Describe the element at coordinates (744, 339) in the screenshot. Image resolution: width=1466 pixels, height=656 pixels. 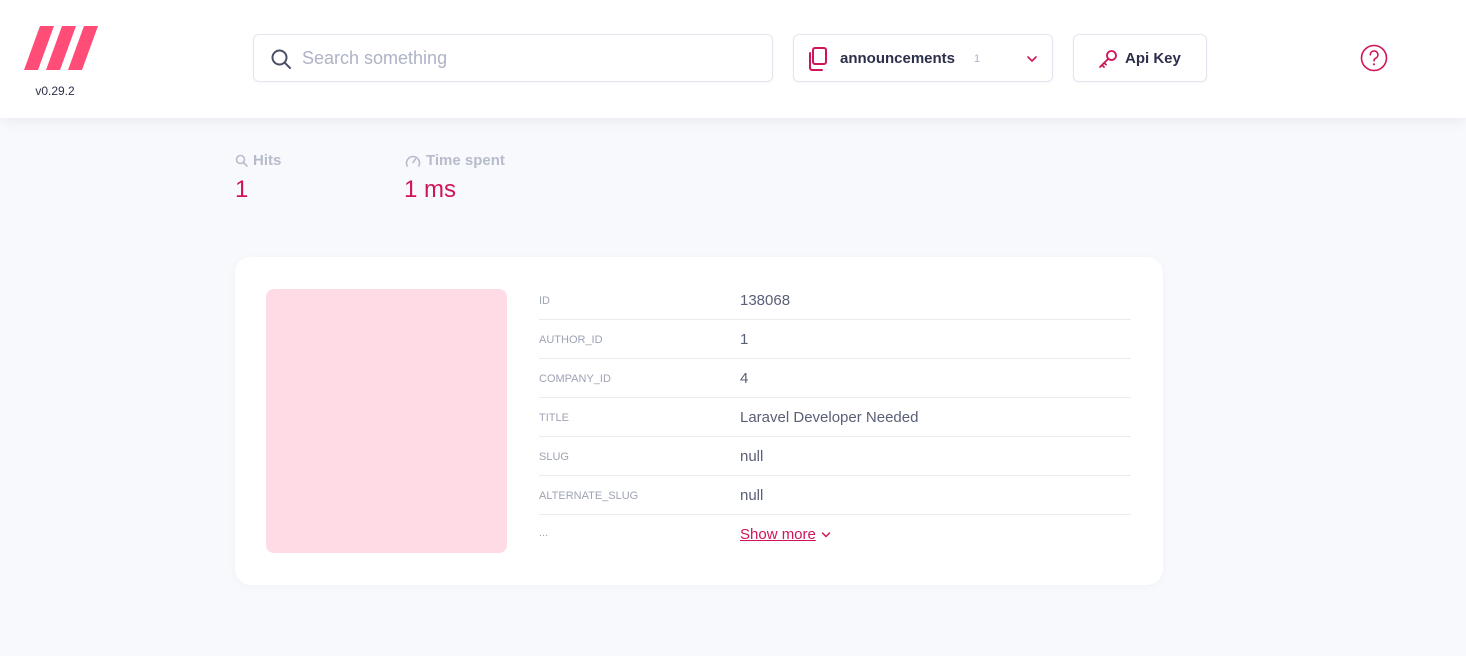
I see `field-value: 1` at that location.